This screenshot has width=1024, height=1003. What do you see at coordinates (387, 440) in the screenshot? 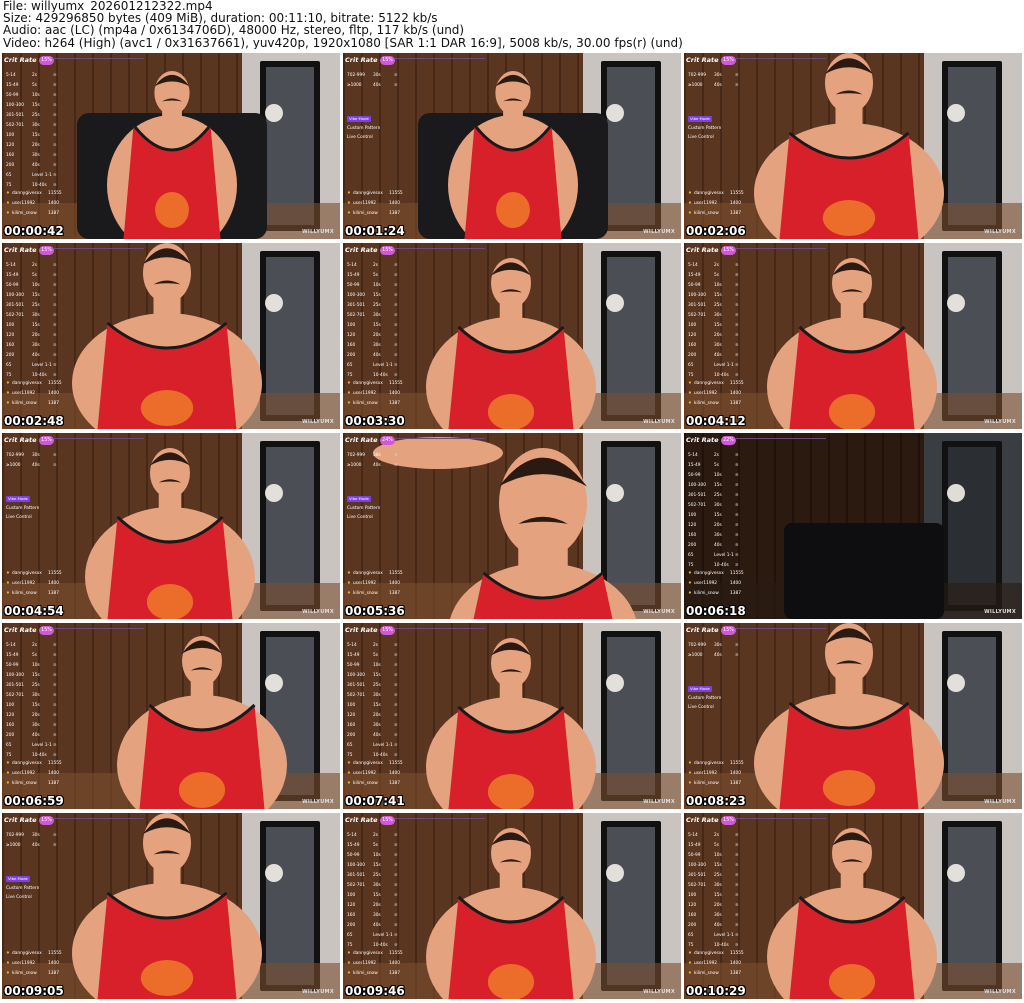
I see `crit-rate-percent: 24%` at bounding box center [387, 440].